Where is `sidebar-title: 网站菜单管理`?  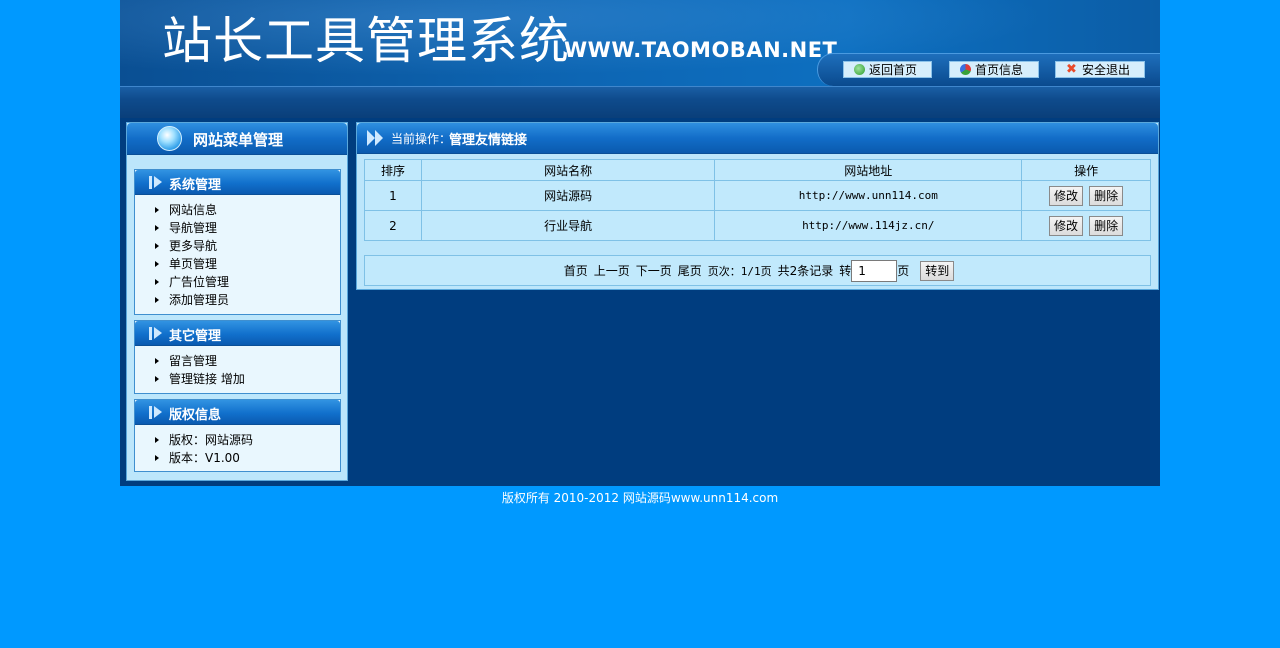 sidebar-title: 网站菜单管理 is located at coordinates (238, 140).